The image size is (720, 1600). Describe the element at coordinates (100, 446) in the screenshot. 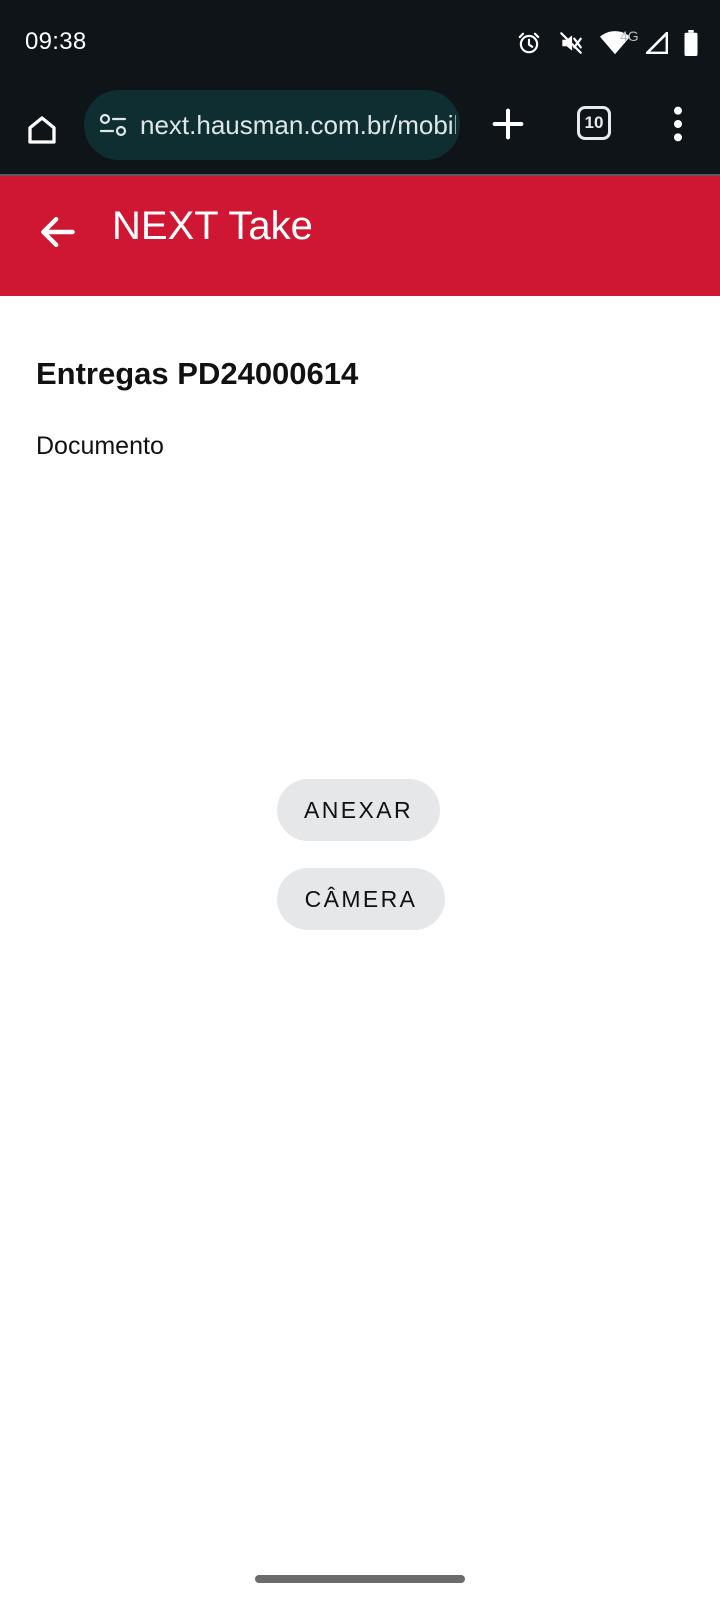

I see `document-label: Documento` at that location.